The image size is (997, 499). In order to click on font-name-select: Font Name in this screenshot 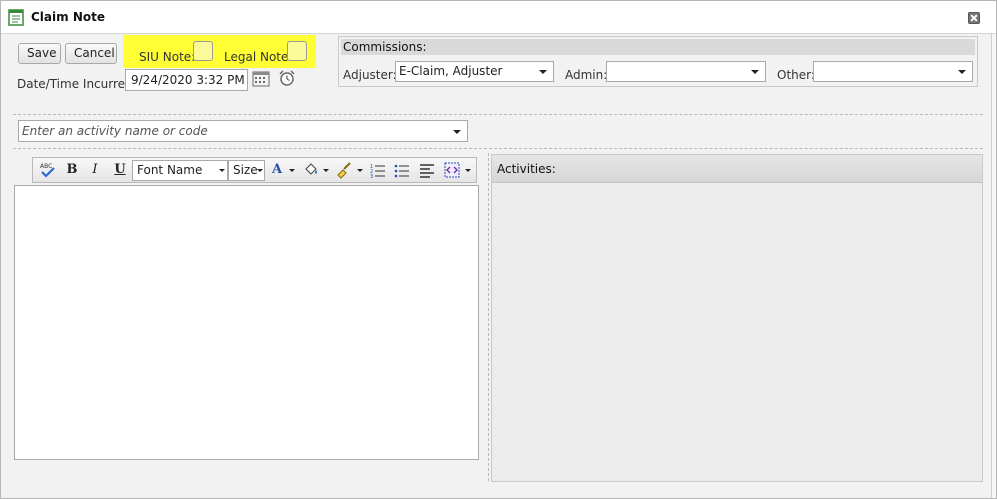, I will do `click(180, 170)`.